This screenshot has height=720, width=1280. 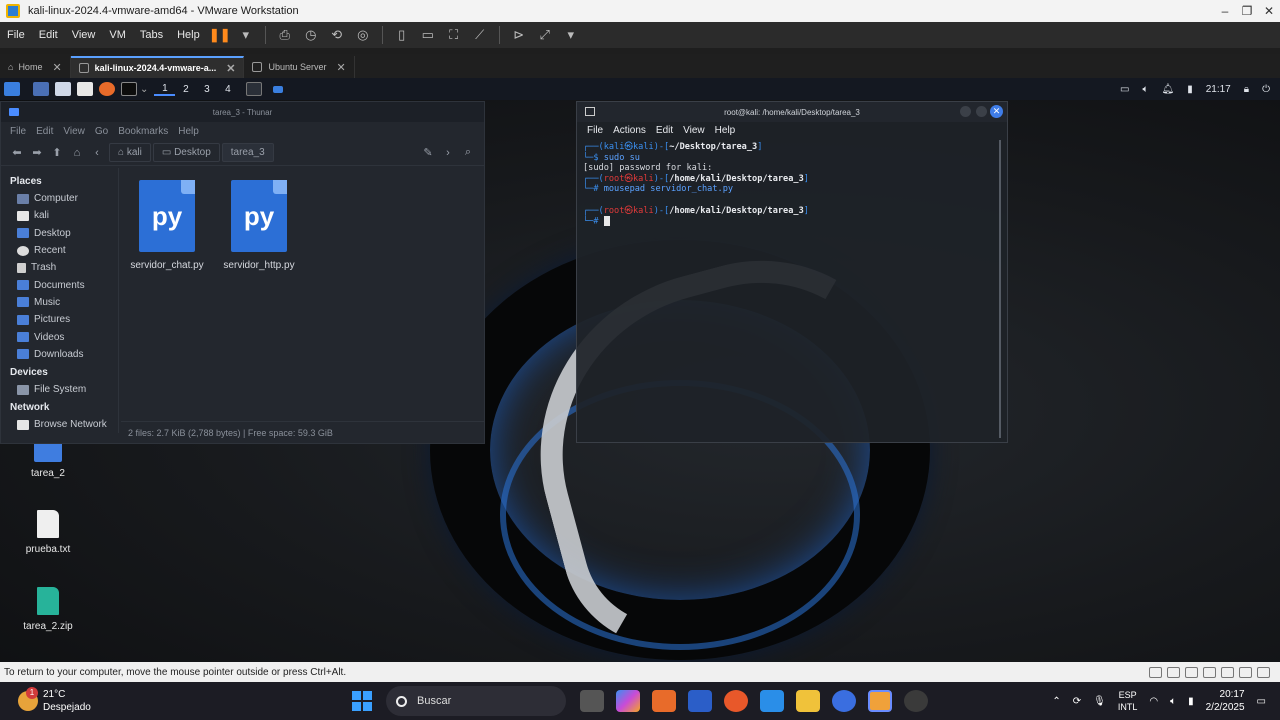 What do you see at coordinates (1168, 89) in the screenshot?
I see `notifications-icon: 🔔︎` at bounding box center [1168, 89].